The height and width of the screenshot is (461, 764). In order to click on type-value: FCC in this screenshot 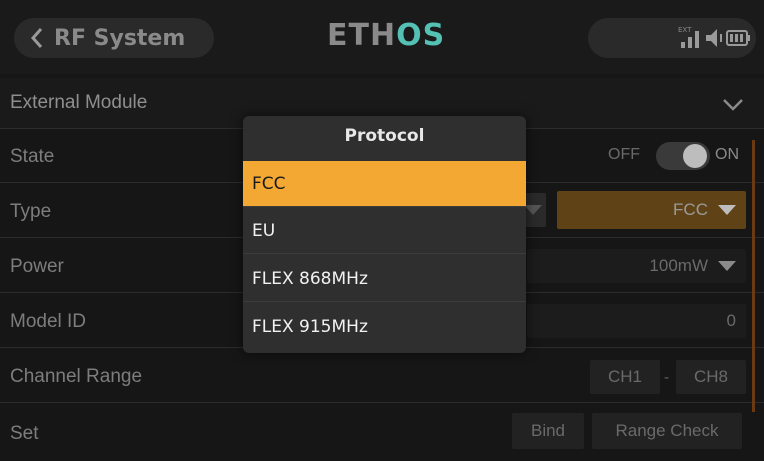, I will do `click(690, 209)`.